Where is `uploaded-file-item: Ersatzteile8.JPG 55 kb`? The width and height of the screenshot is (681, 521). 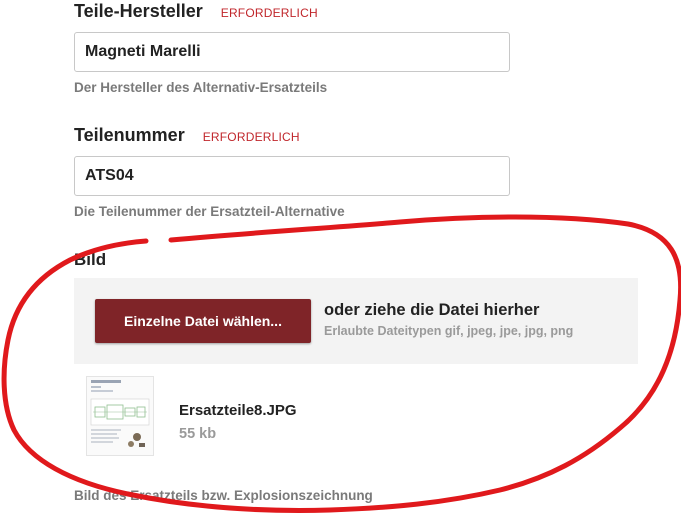 uploaded-file-item: Ersatzteile8.JPG 55 kb is located at coordinates (286, 418).